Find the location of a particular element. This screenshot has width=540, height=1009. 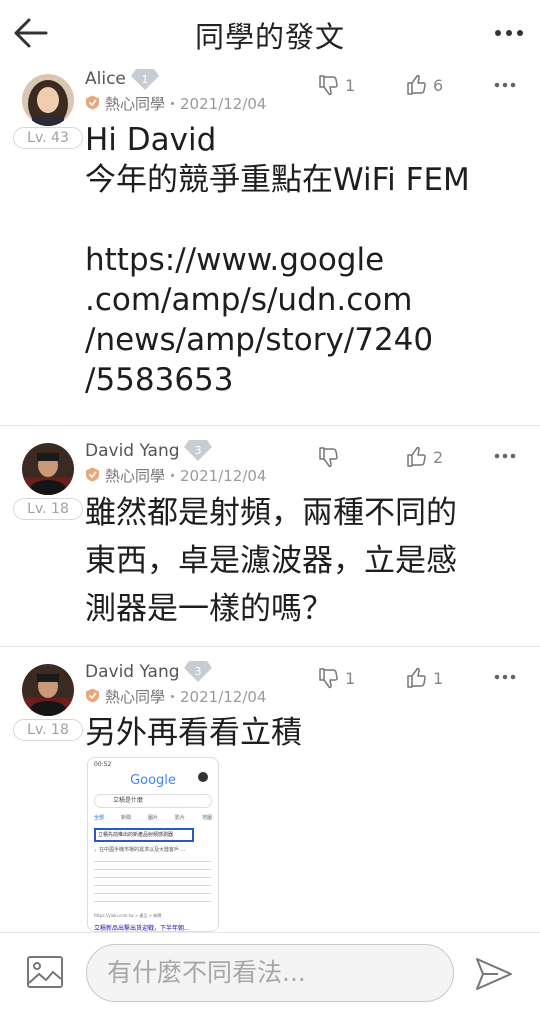

svg-text: 1 is located at coordinates (145, 79).